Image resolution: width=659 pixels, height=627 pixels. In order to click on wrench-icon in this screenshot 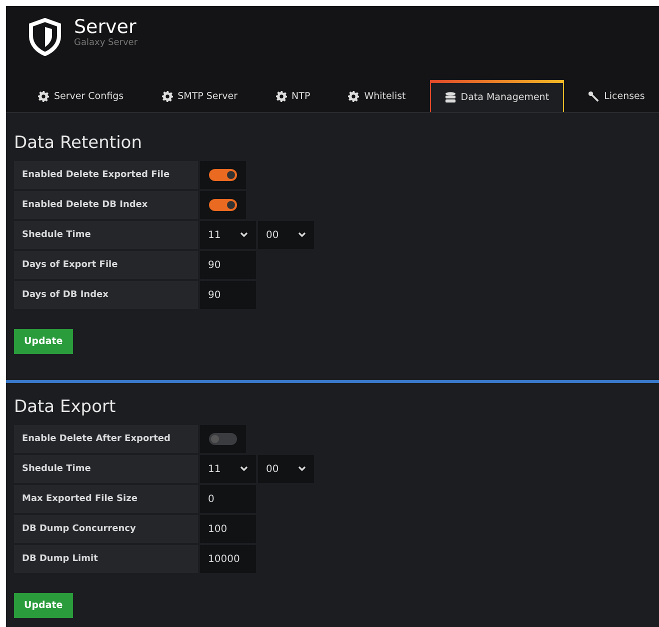, I will do `click(594, 96)`.